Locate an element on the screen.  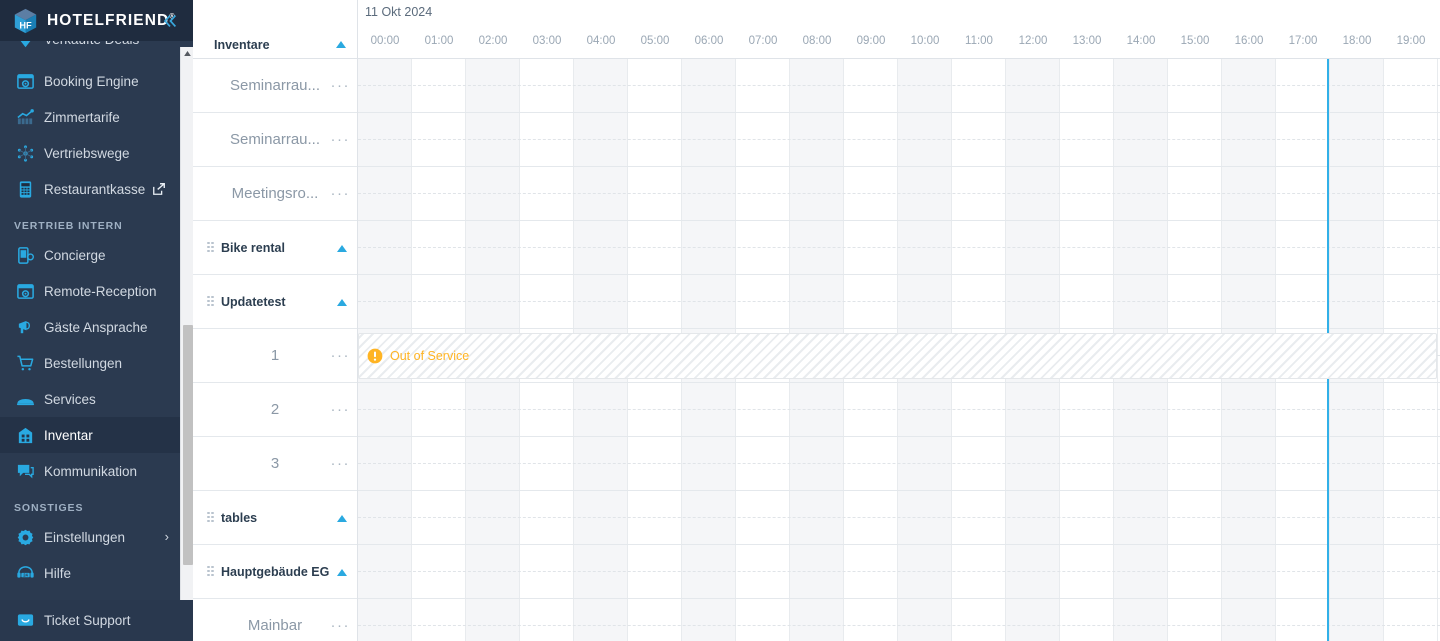
scrollbar-thumb is located at coordinates (188, 445).